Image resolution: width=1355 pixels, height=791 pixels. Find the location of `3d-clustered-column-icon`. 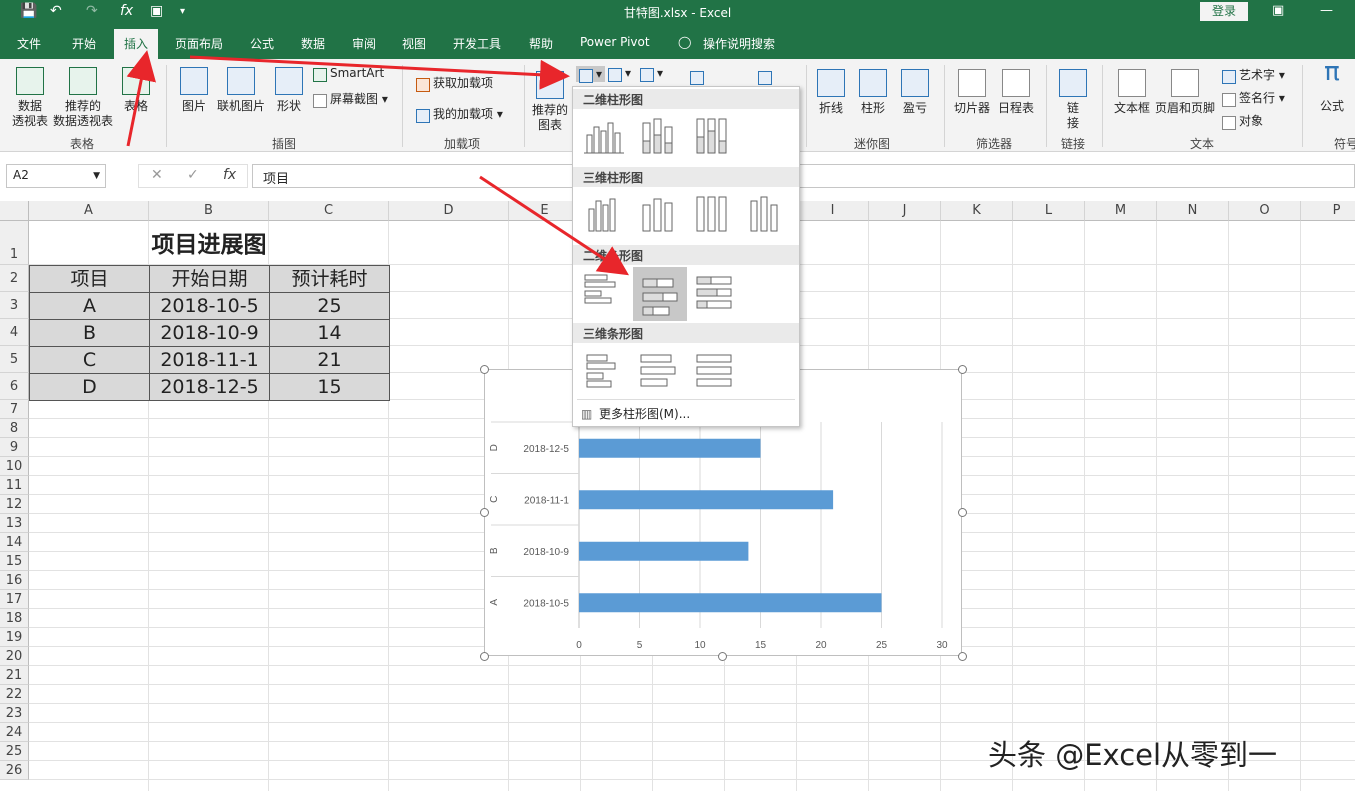

3d-clustered-column-icon is located at coordinates (604, 214).